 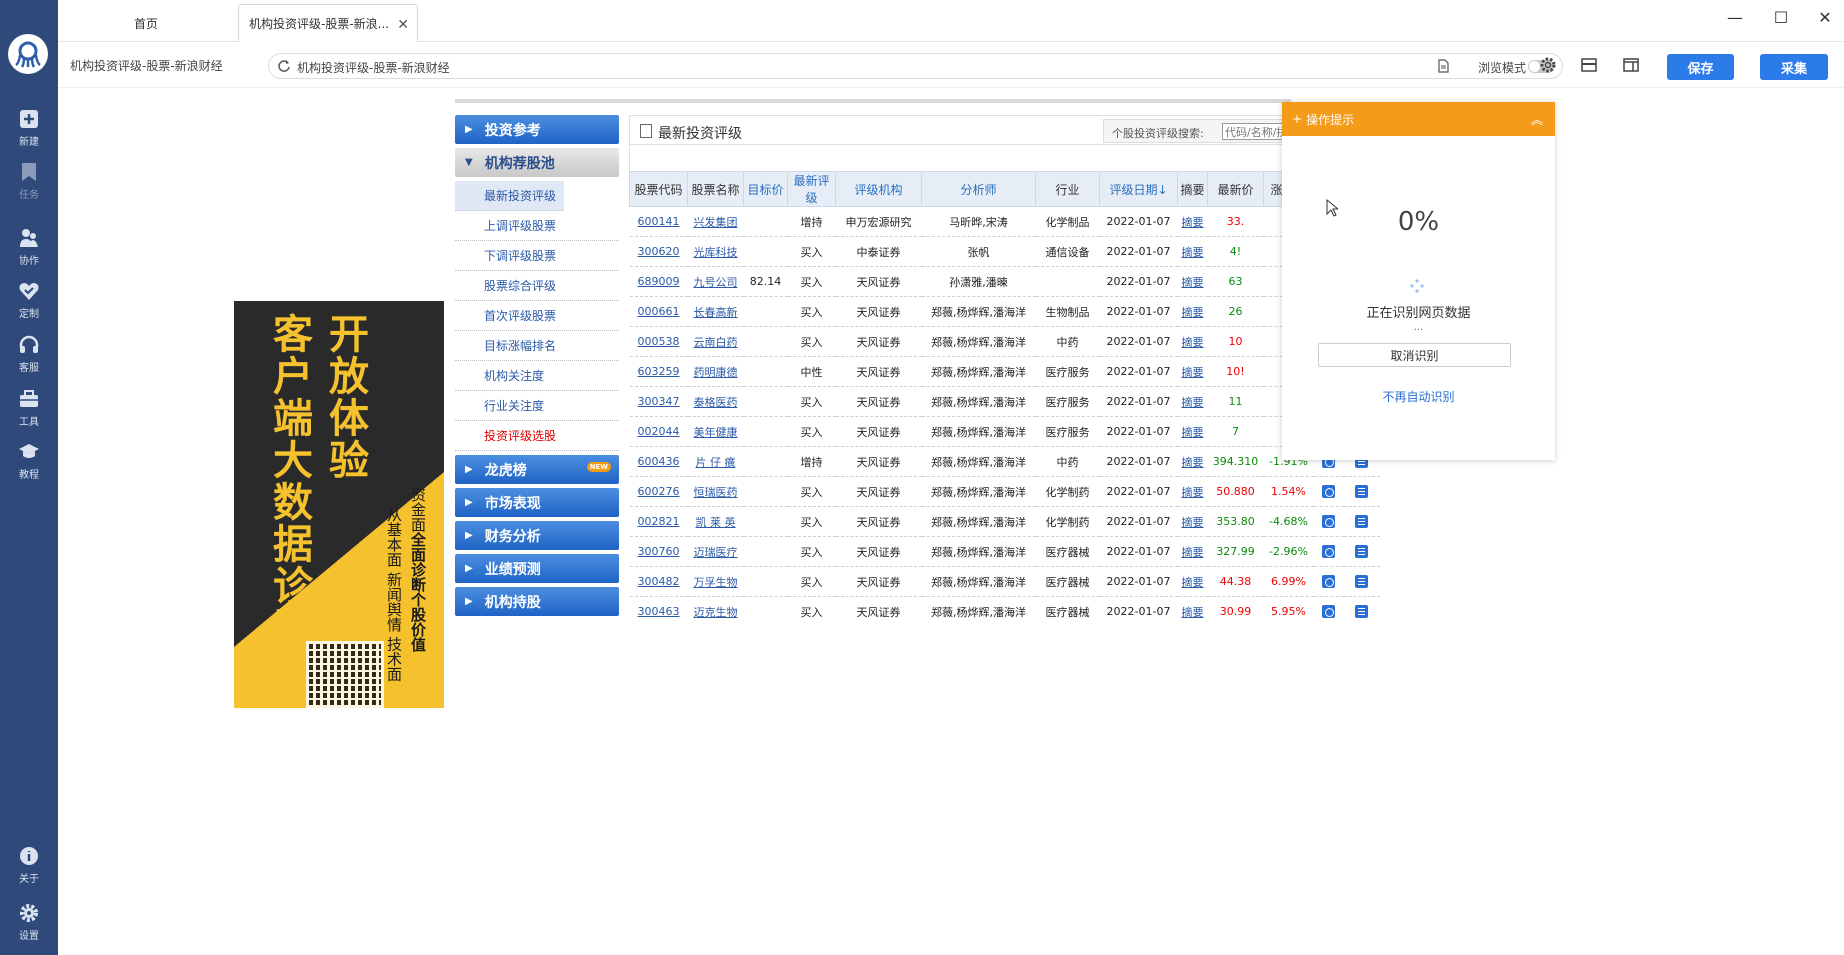 What do you see at coordinates (716, 462) in the screenshot?
I see `stock-name-link: 片 仔 癀` at bounding box center [716, 462].